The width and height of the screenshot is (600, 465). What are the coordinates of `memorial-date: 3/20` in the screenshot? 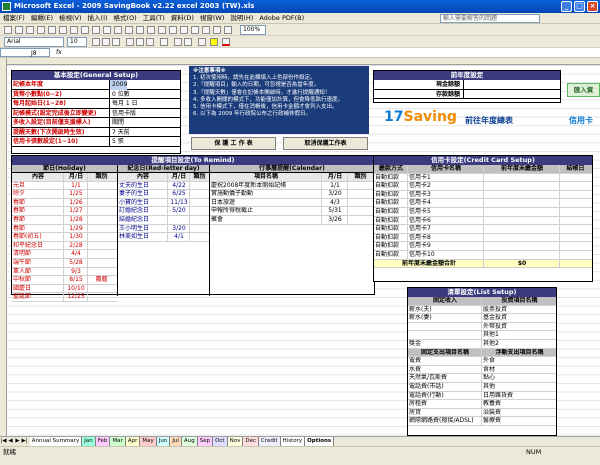 It's located at (179, 228).